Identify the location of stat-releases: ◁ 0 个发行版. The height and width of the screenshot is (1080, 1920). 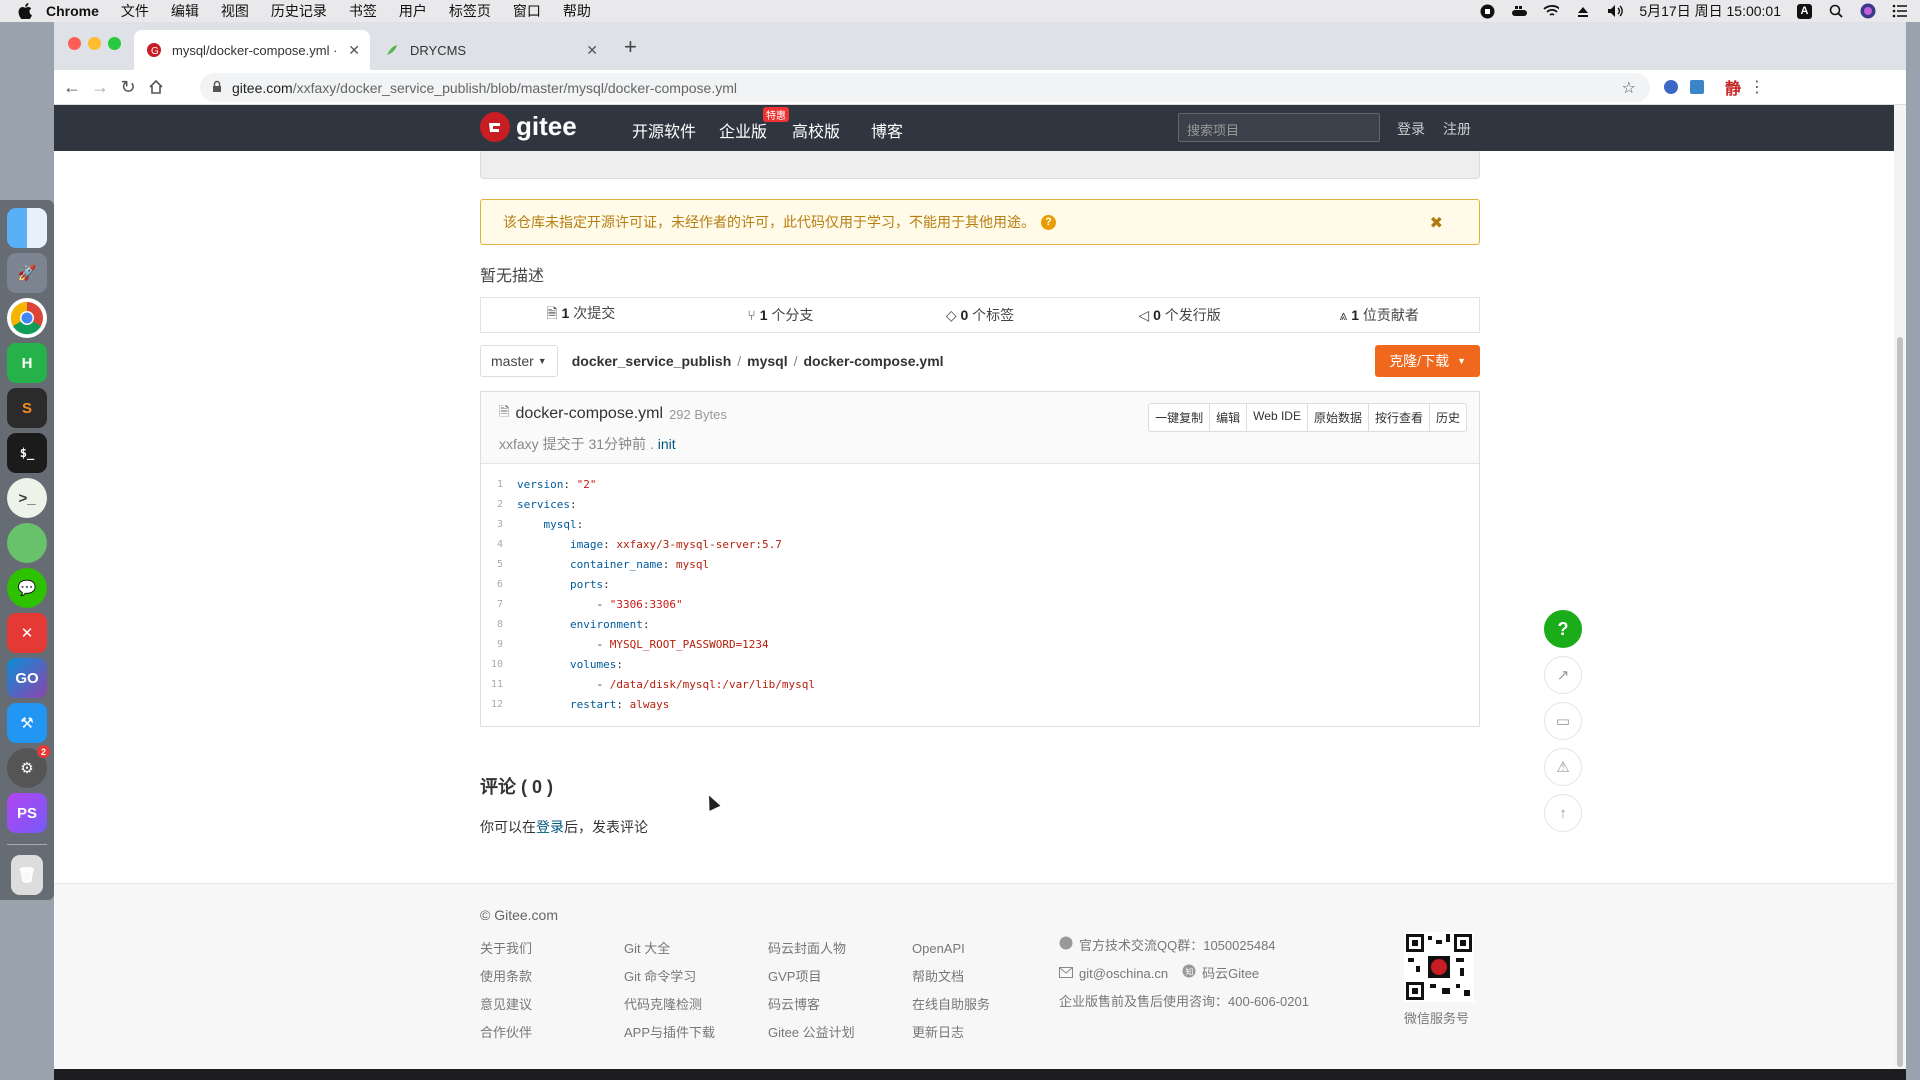
(1180, 315).